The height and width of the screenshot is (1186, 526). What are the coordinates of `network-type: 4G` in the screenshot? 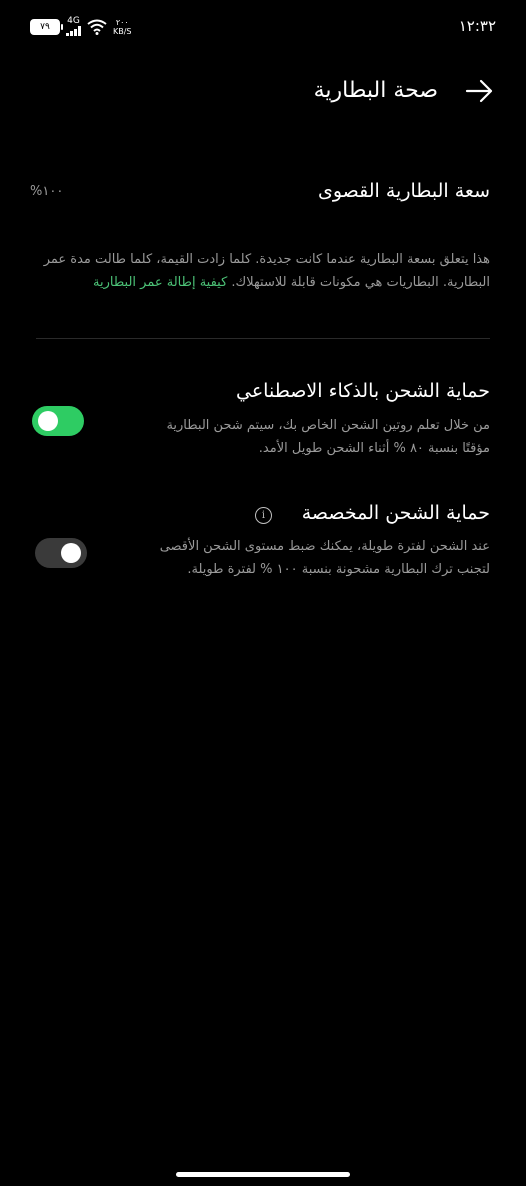 It's located at (73, 21).